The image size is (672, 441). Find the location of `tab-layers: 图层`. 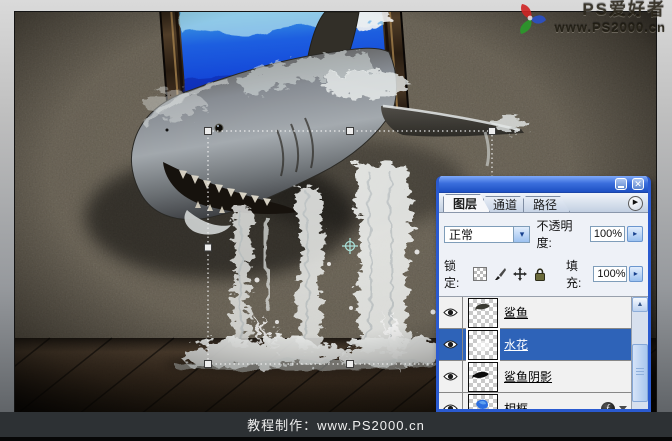

tab-layers: 图层 is located at coordinates (466, 203).